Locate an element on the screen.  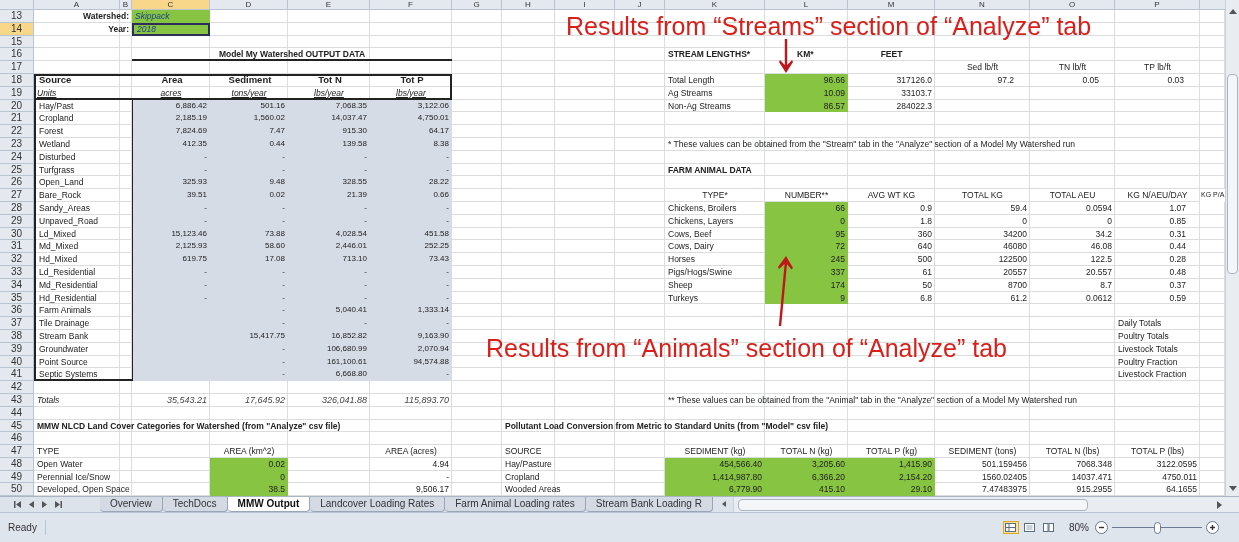
scroll-right-icon is located at coordinates (1219, 504).